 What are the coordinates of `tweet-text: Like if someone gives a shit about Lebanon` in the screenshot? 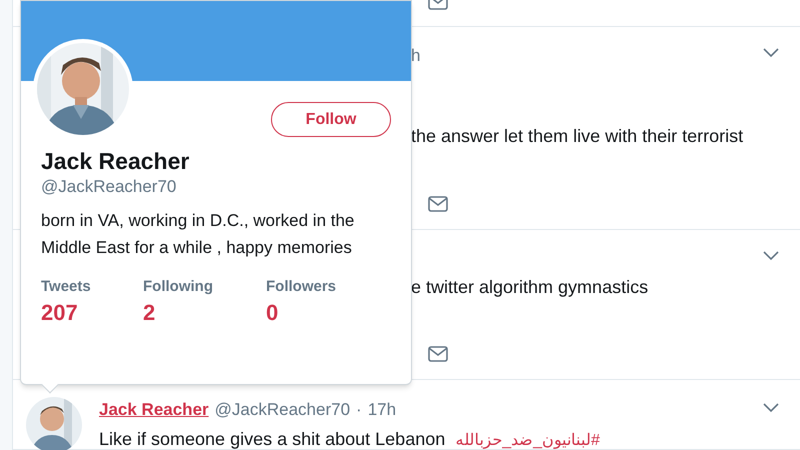 It's located at (272, 439).